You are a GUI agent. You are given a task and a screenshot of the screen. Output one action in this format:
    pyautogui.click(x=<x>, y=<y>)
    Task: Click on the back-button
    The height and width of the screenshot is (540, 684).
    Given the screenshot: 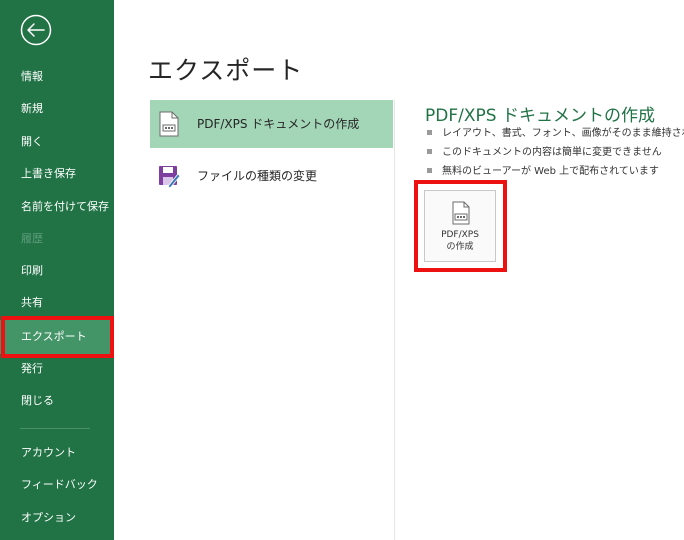 What is the action you would take?
    pyautogui.click(x=36, y=30)
    